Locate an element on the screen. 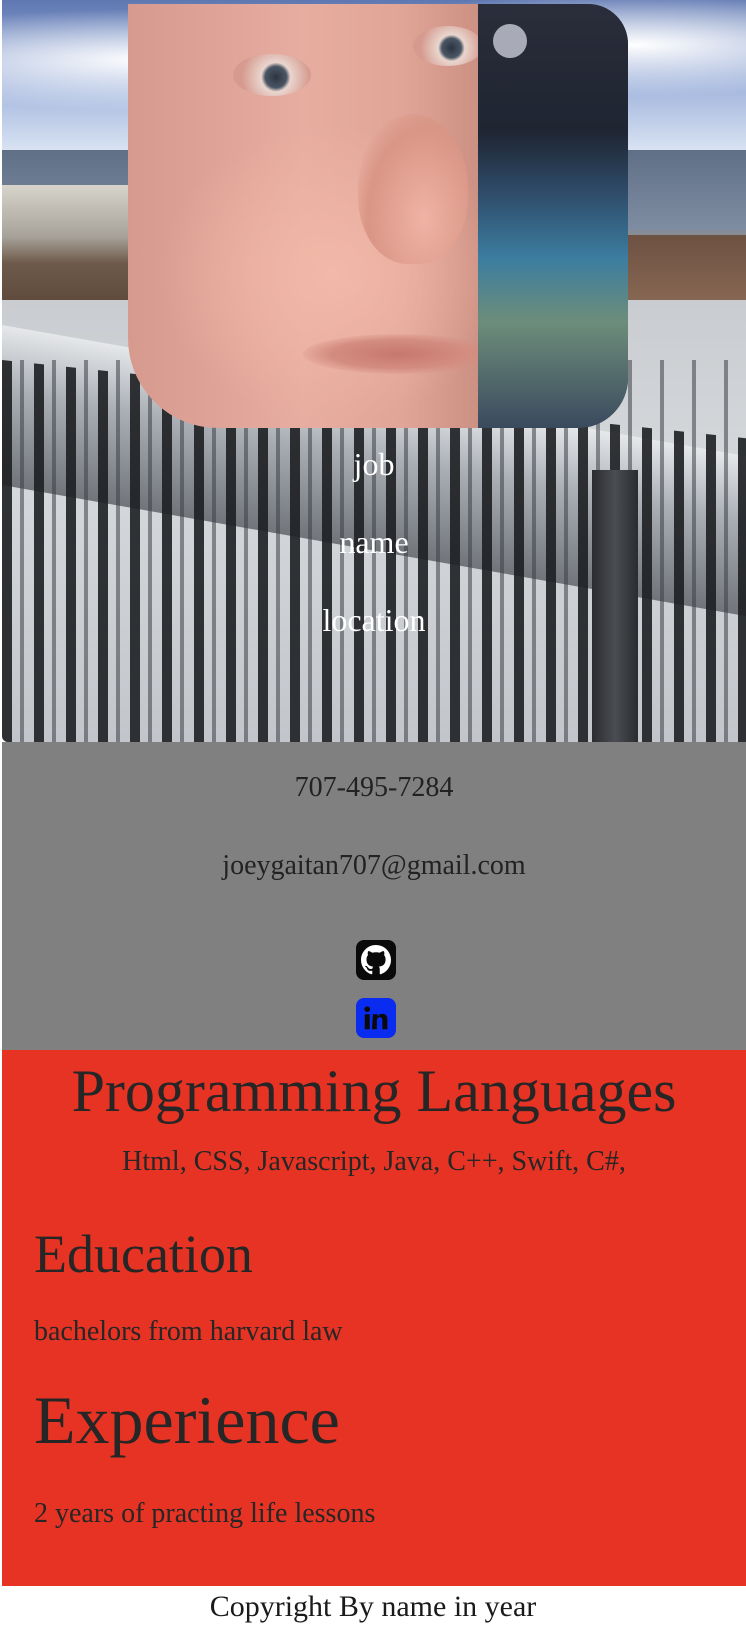  education-heading: Education is located at coordinates (143, 1254).